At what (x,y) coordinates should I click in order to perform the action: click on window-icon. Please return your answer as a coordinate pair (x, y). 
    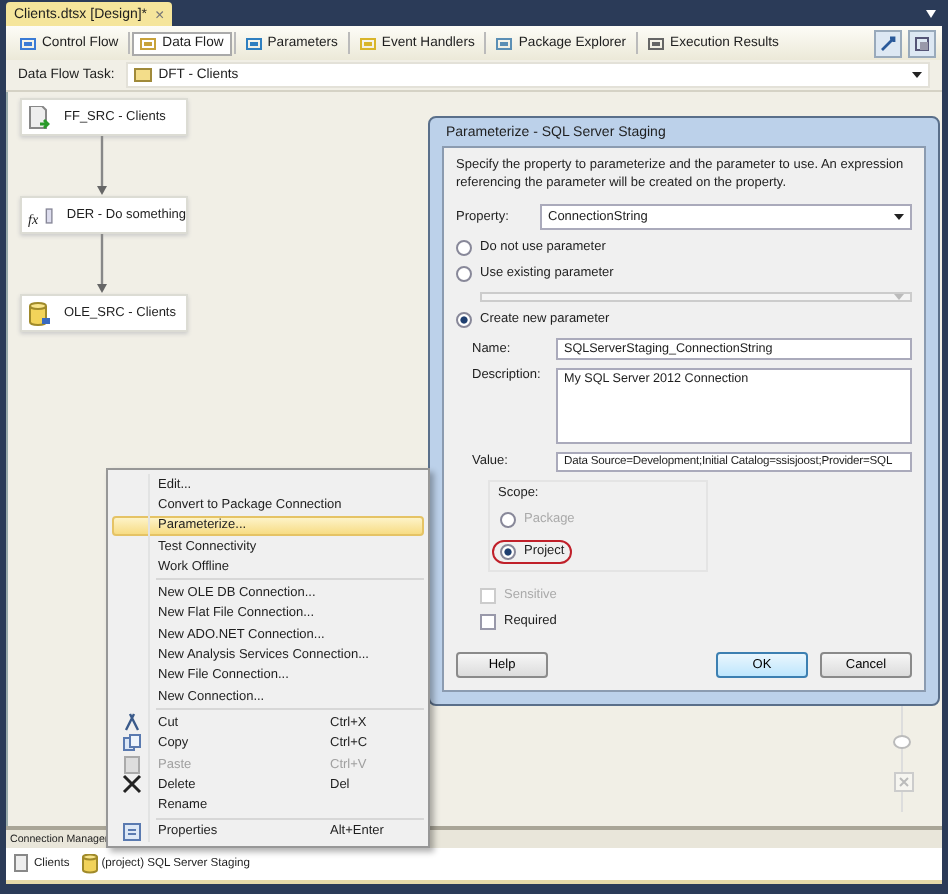
    Looking at the image, I should click on (922, 43).